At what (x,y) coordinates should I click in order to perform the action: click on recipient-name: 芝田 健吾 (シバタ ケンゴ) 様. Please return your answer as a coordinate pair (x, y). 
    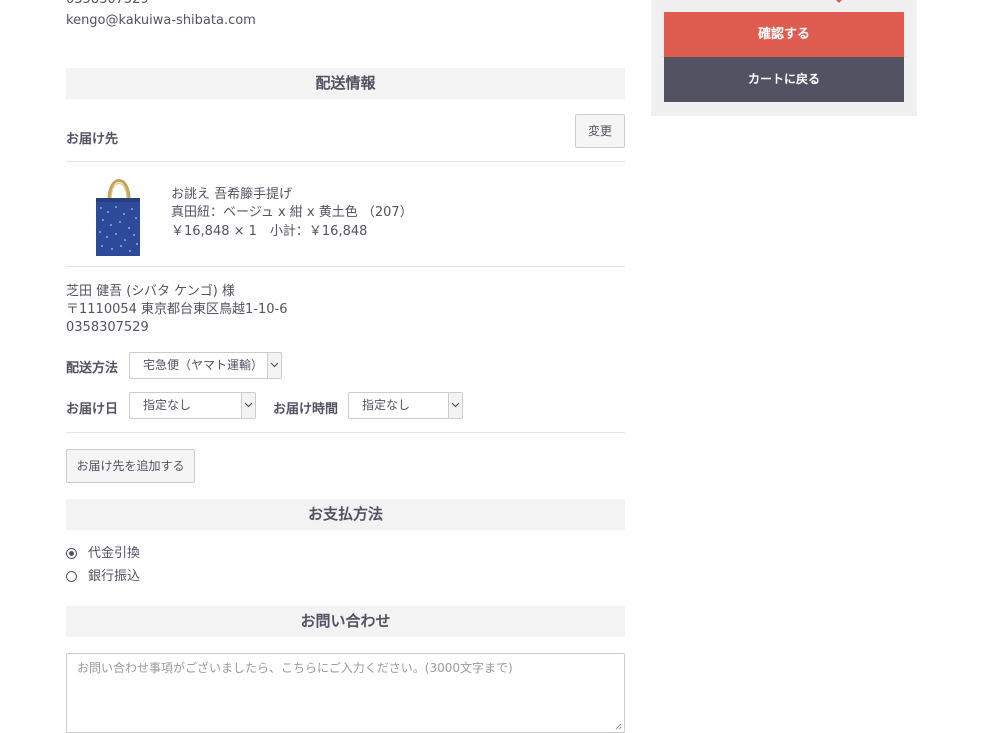
    Looking at the image, I should click on (150, 291).